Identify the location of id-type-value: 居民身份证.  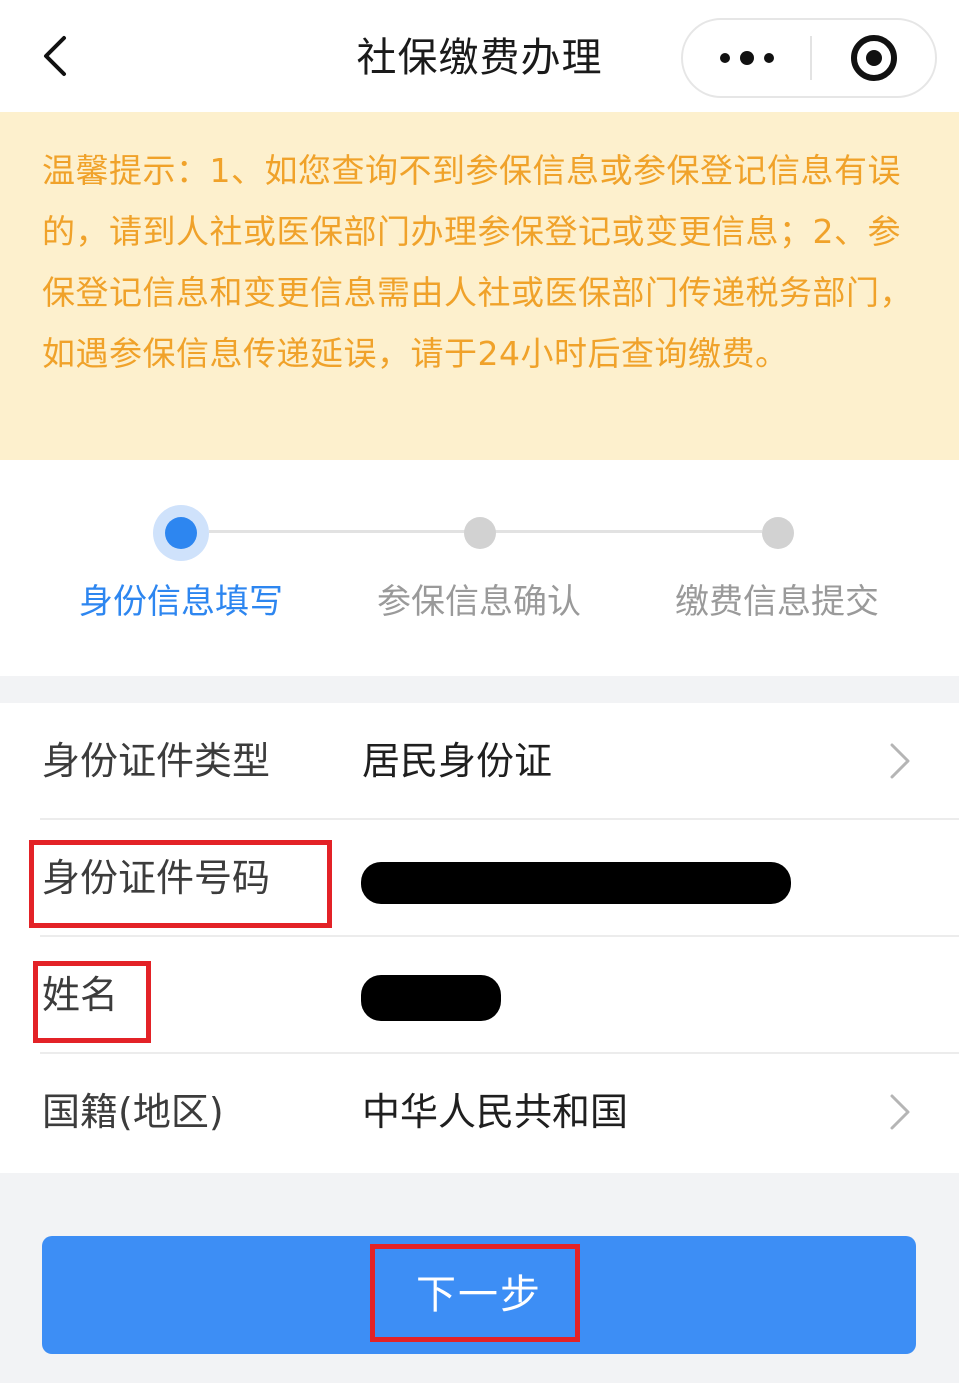
(457, 761).